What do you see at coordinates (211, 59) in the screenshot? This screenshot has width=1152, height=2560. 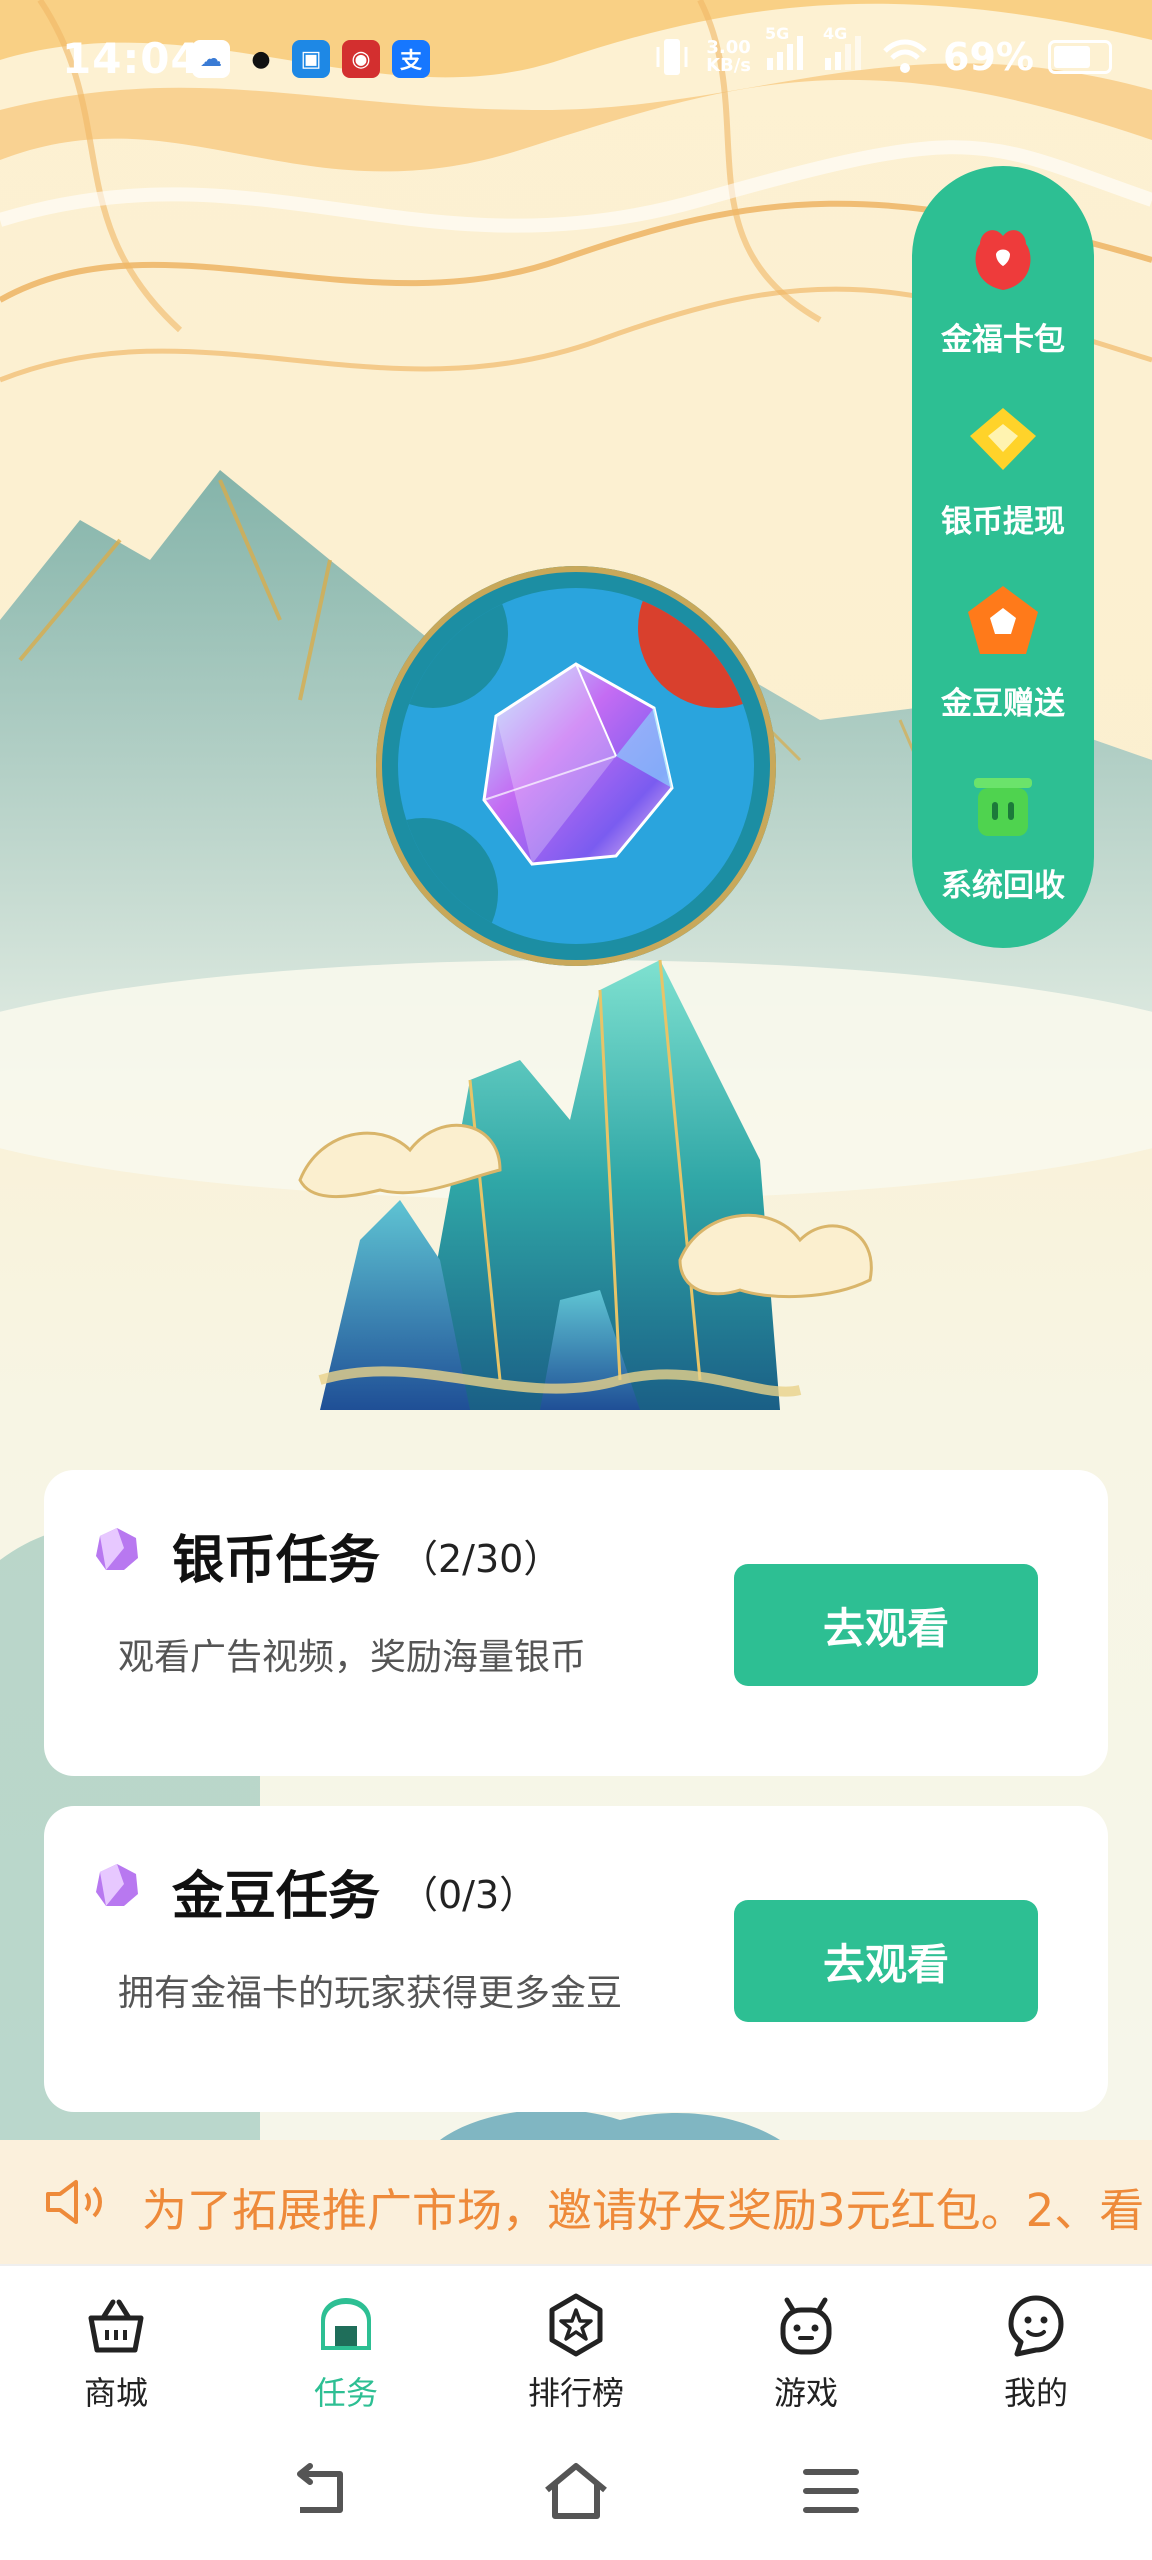 I see `cloud-app-icon: ☁` at bounding box center [211, 59].